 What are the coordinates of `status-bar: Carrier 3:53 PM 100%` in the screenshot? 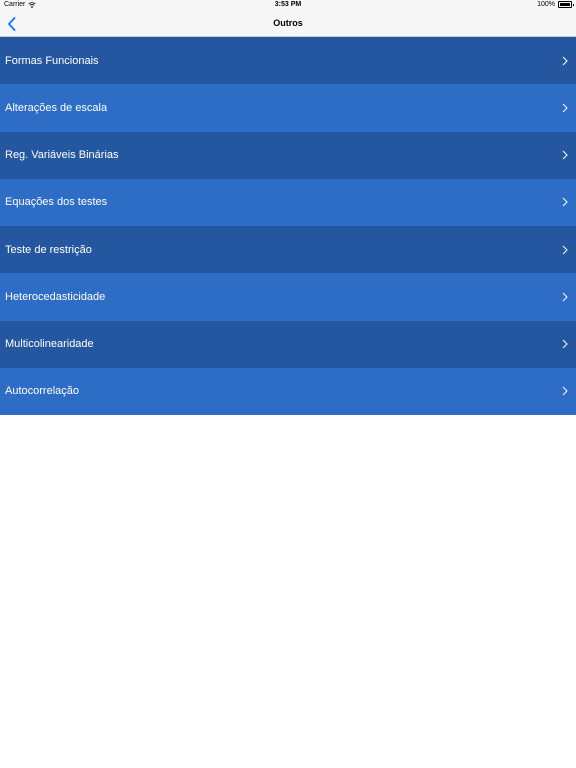 It's located at (288, 6).